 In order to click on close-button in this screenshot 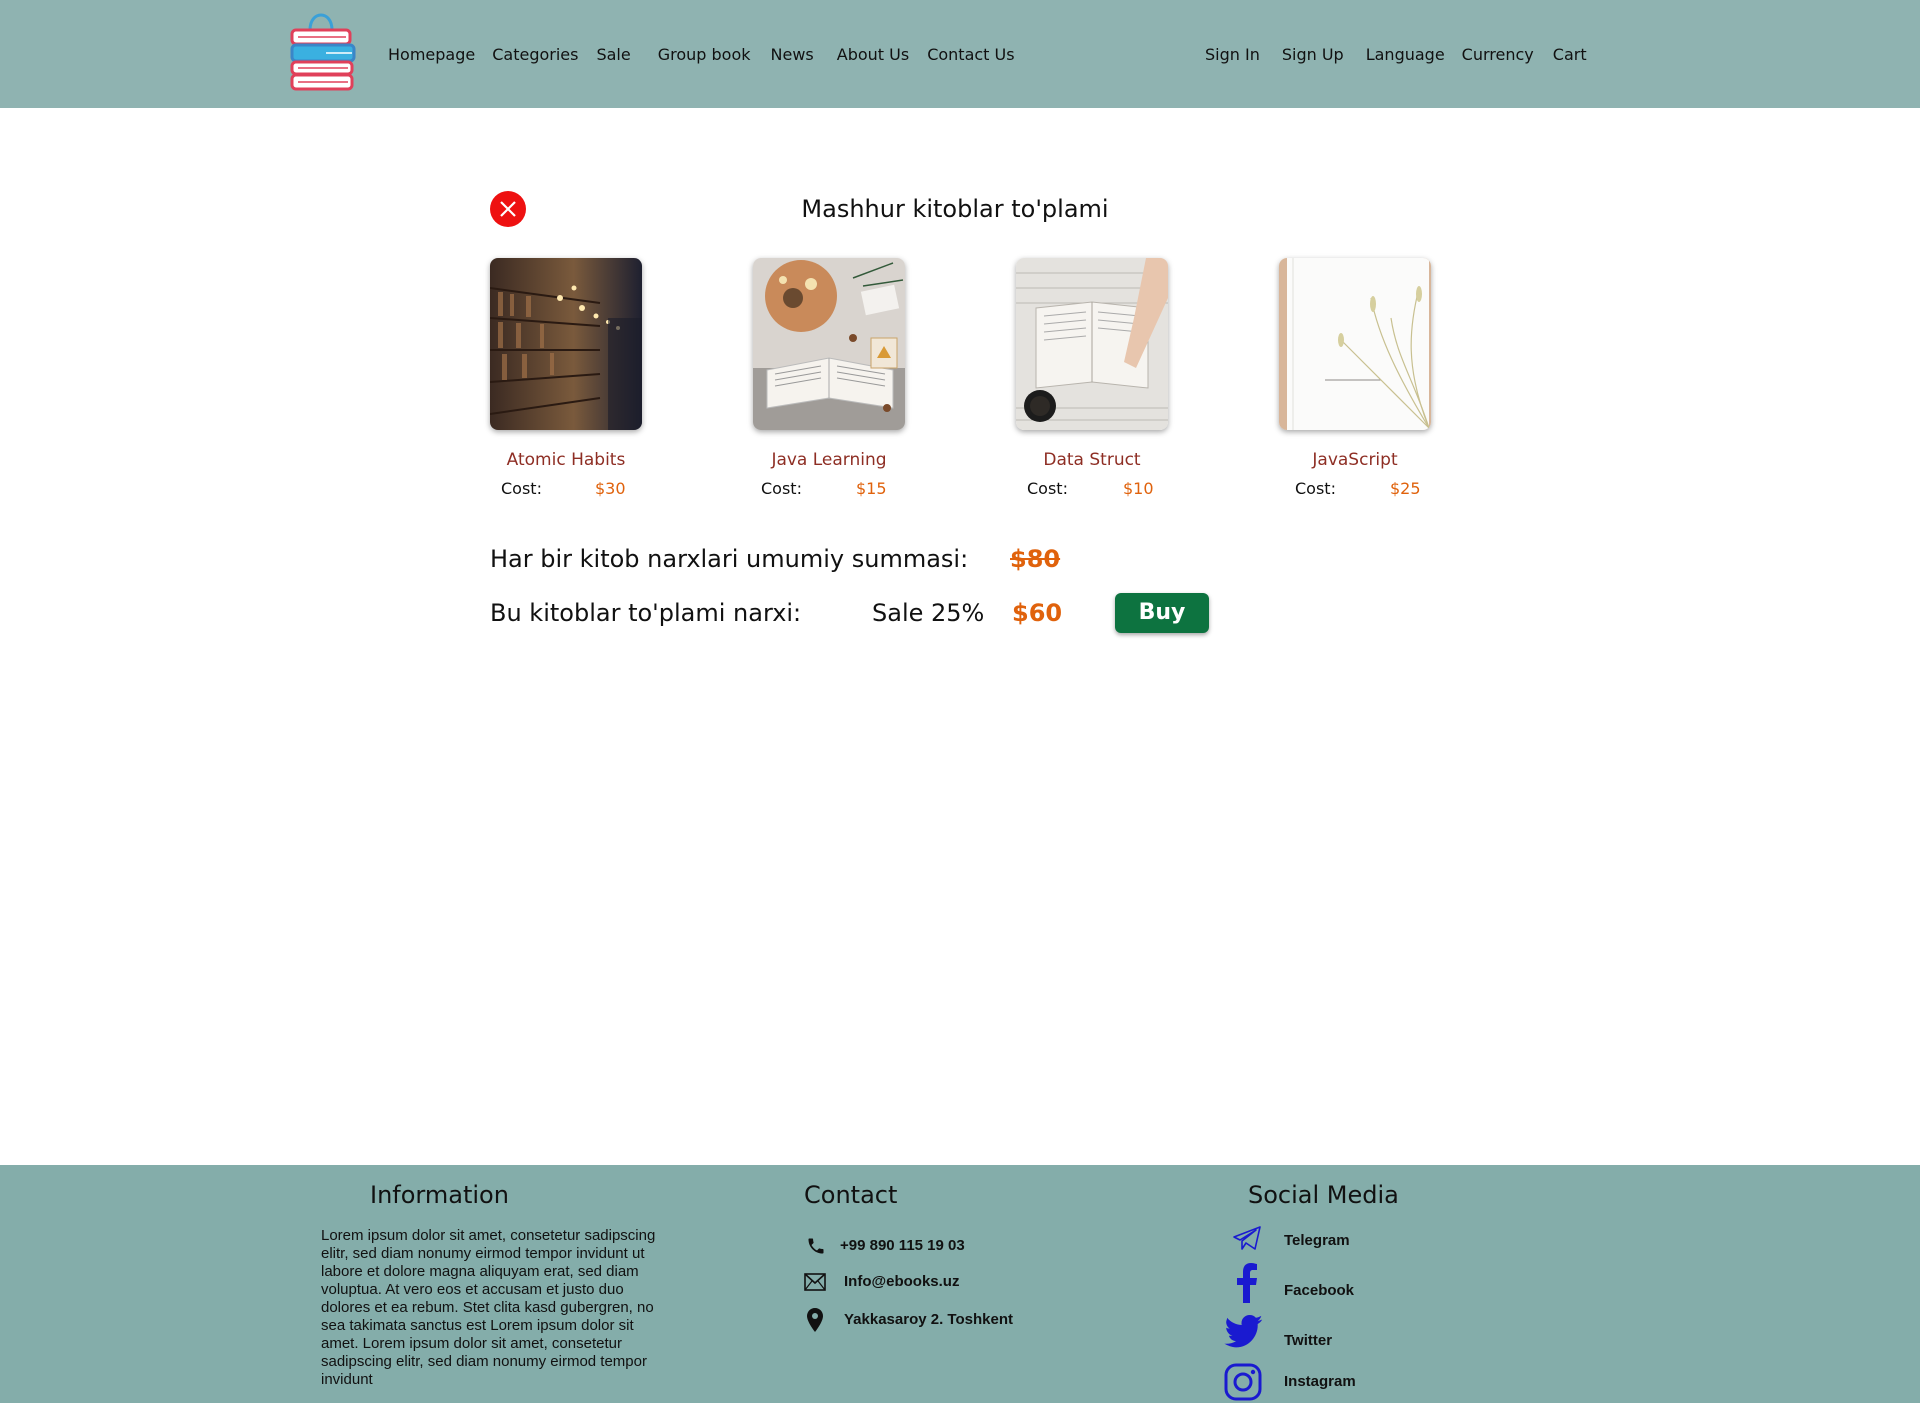, I will do `click(508, 209)`.